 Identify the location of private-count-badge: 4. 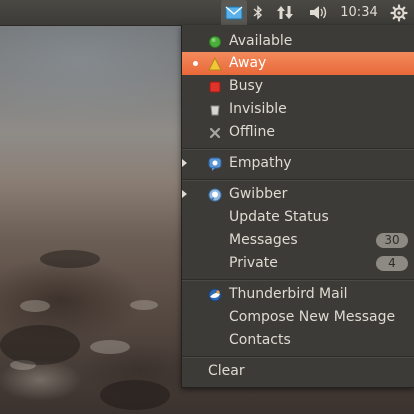
(392, 263).